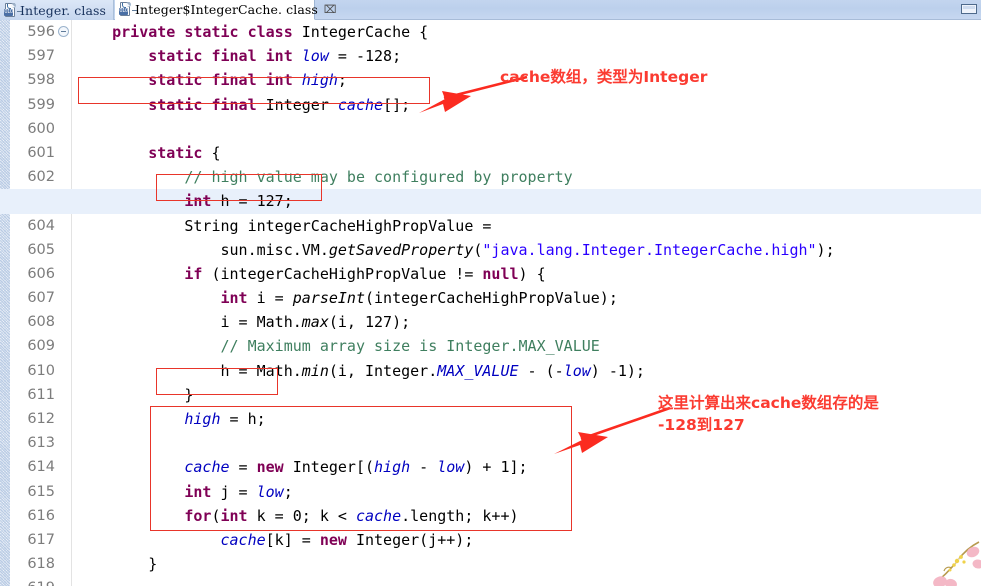  What do you see at coordinates (41, 564) in the screenshot?
I see `line-number: 618` at bounding box center [41, 564].